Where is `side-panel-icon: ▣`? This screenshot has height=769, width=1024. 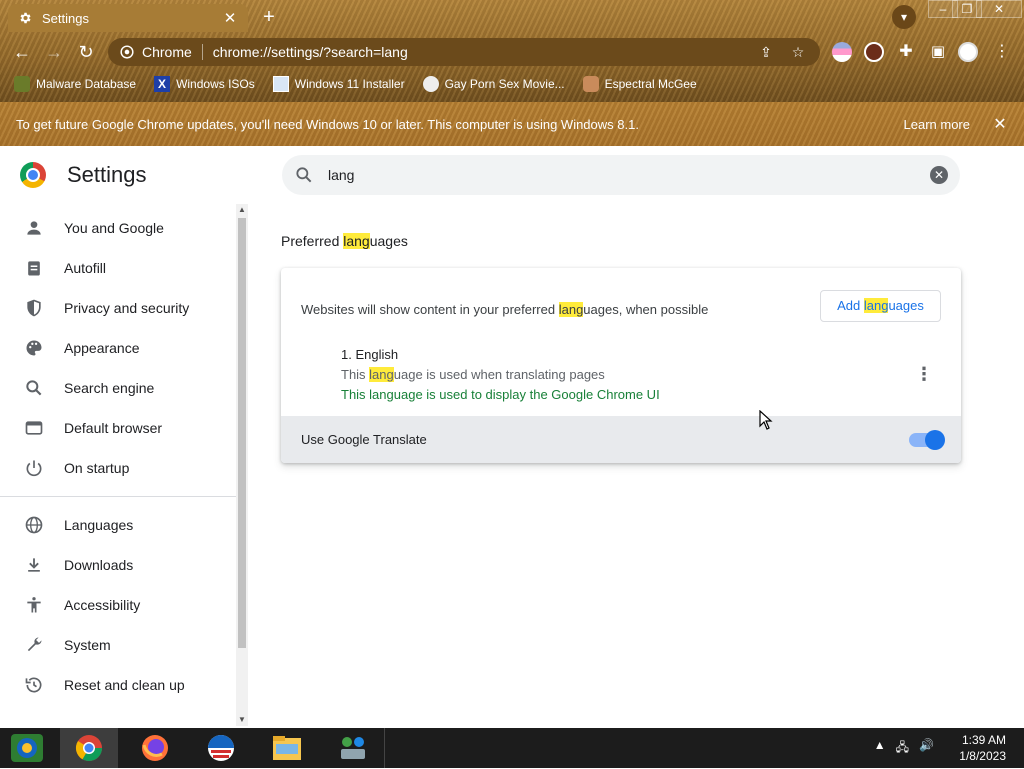 side-panel-icon: ▣ is located at coordinates (938, 52).